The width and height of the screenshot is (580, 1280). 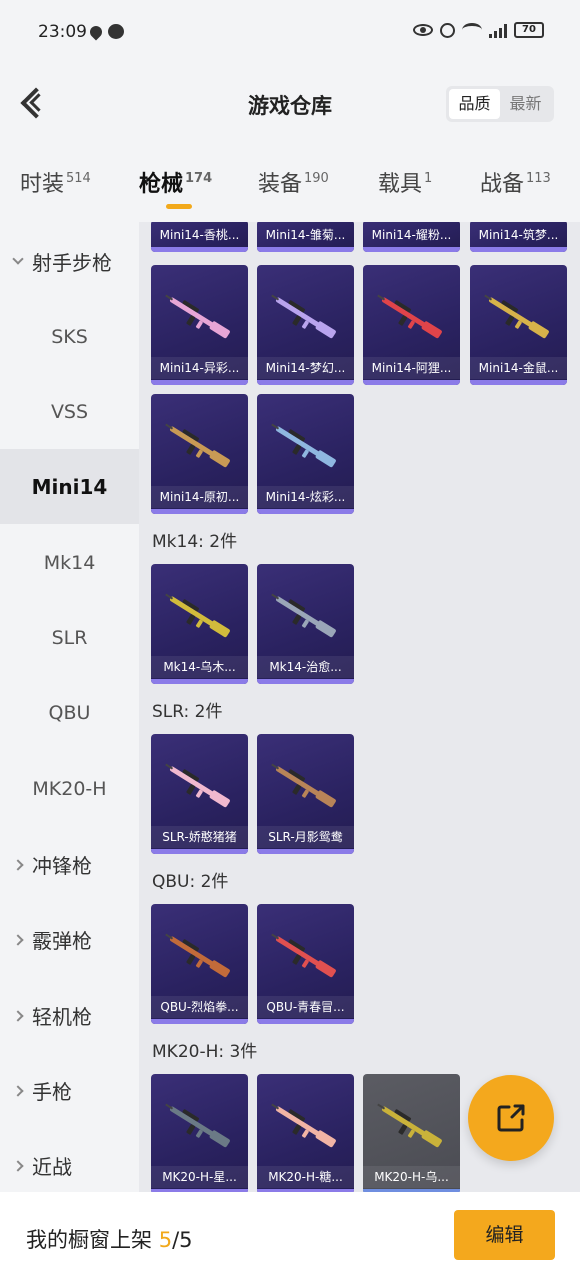 What do you see at coordinates (69, 261) in the screenshot?
I see `sidebar-group-marksman: 射手步枪` at bounding box center [69, 261].